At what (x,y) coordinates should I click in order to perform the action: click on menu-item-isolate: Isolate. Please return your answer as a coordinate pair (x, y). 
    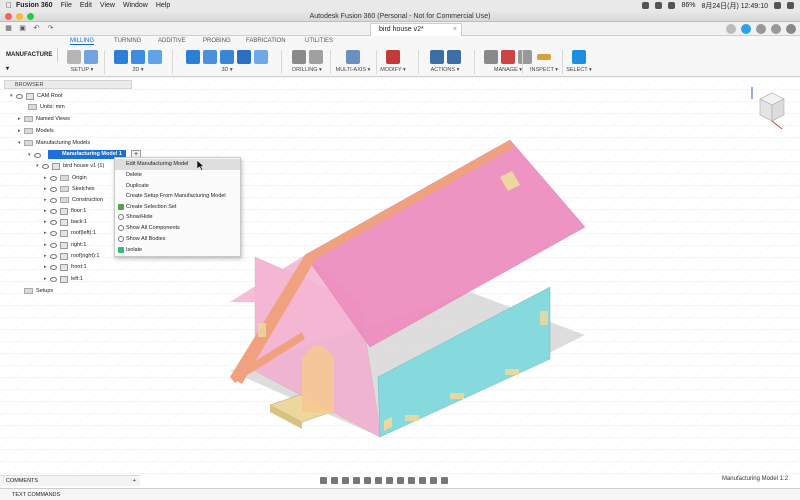
    Looking at the image, I should click on (177, 250).